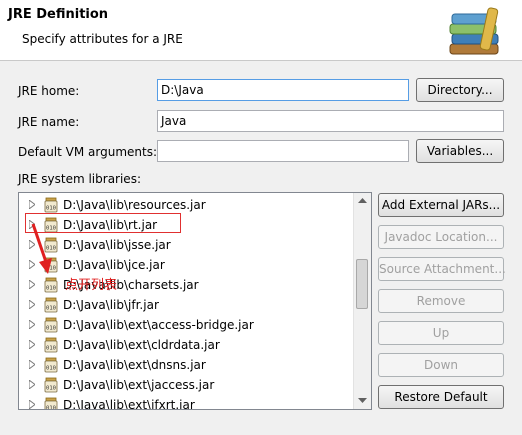  What do you see at coordinates (158, 325) in the screenshot?
I see `list-item-label: D:\Java\lib\ext\access-bridge.jar` at bounding box center [158, 325].